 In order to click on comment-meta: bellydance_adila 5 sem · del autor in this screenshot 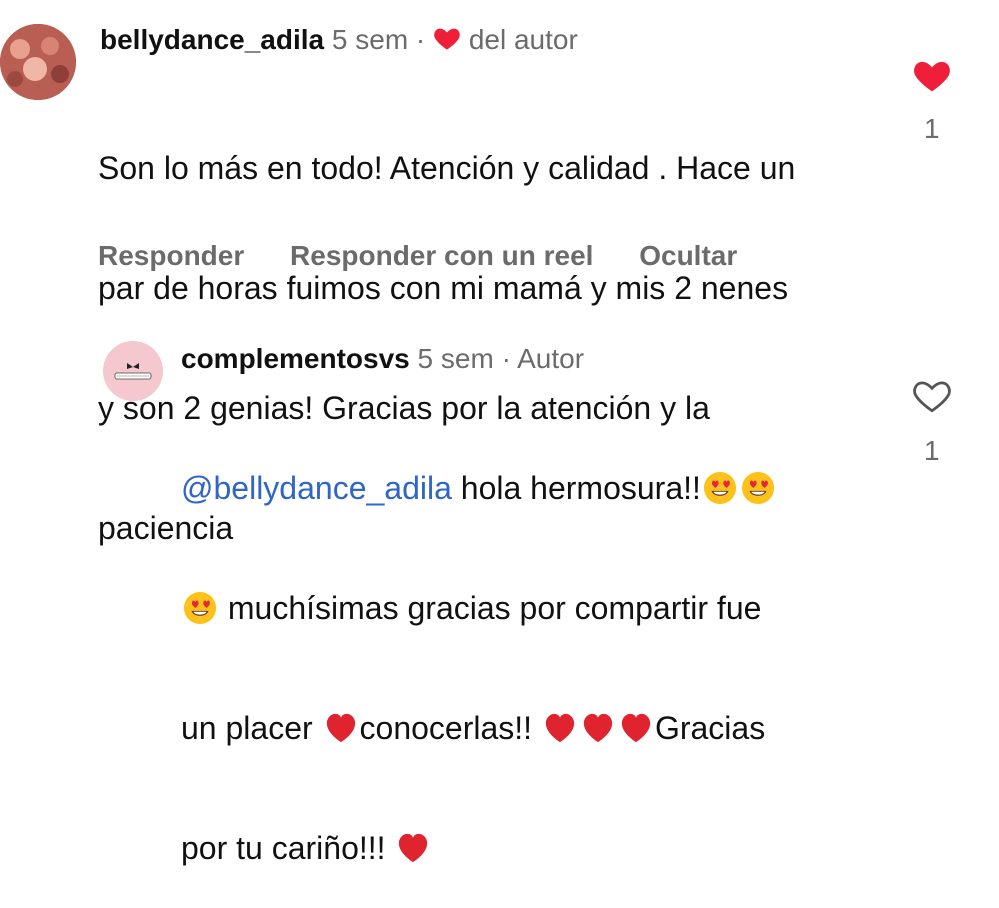, I will do `click(339, 41)`.